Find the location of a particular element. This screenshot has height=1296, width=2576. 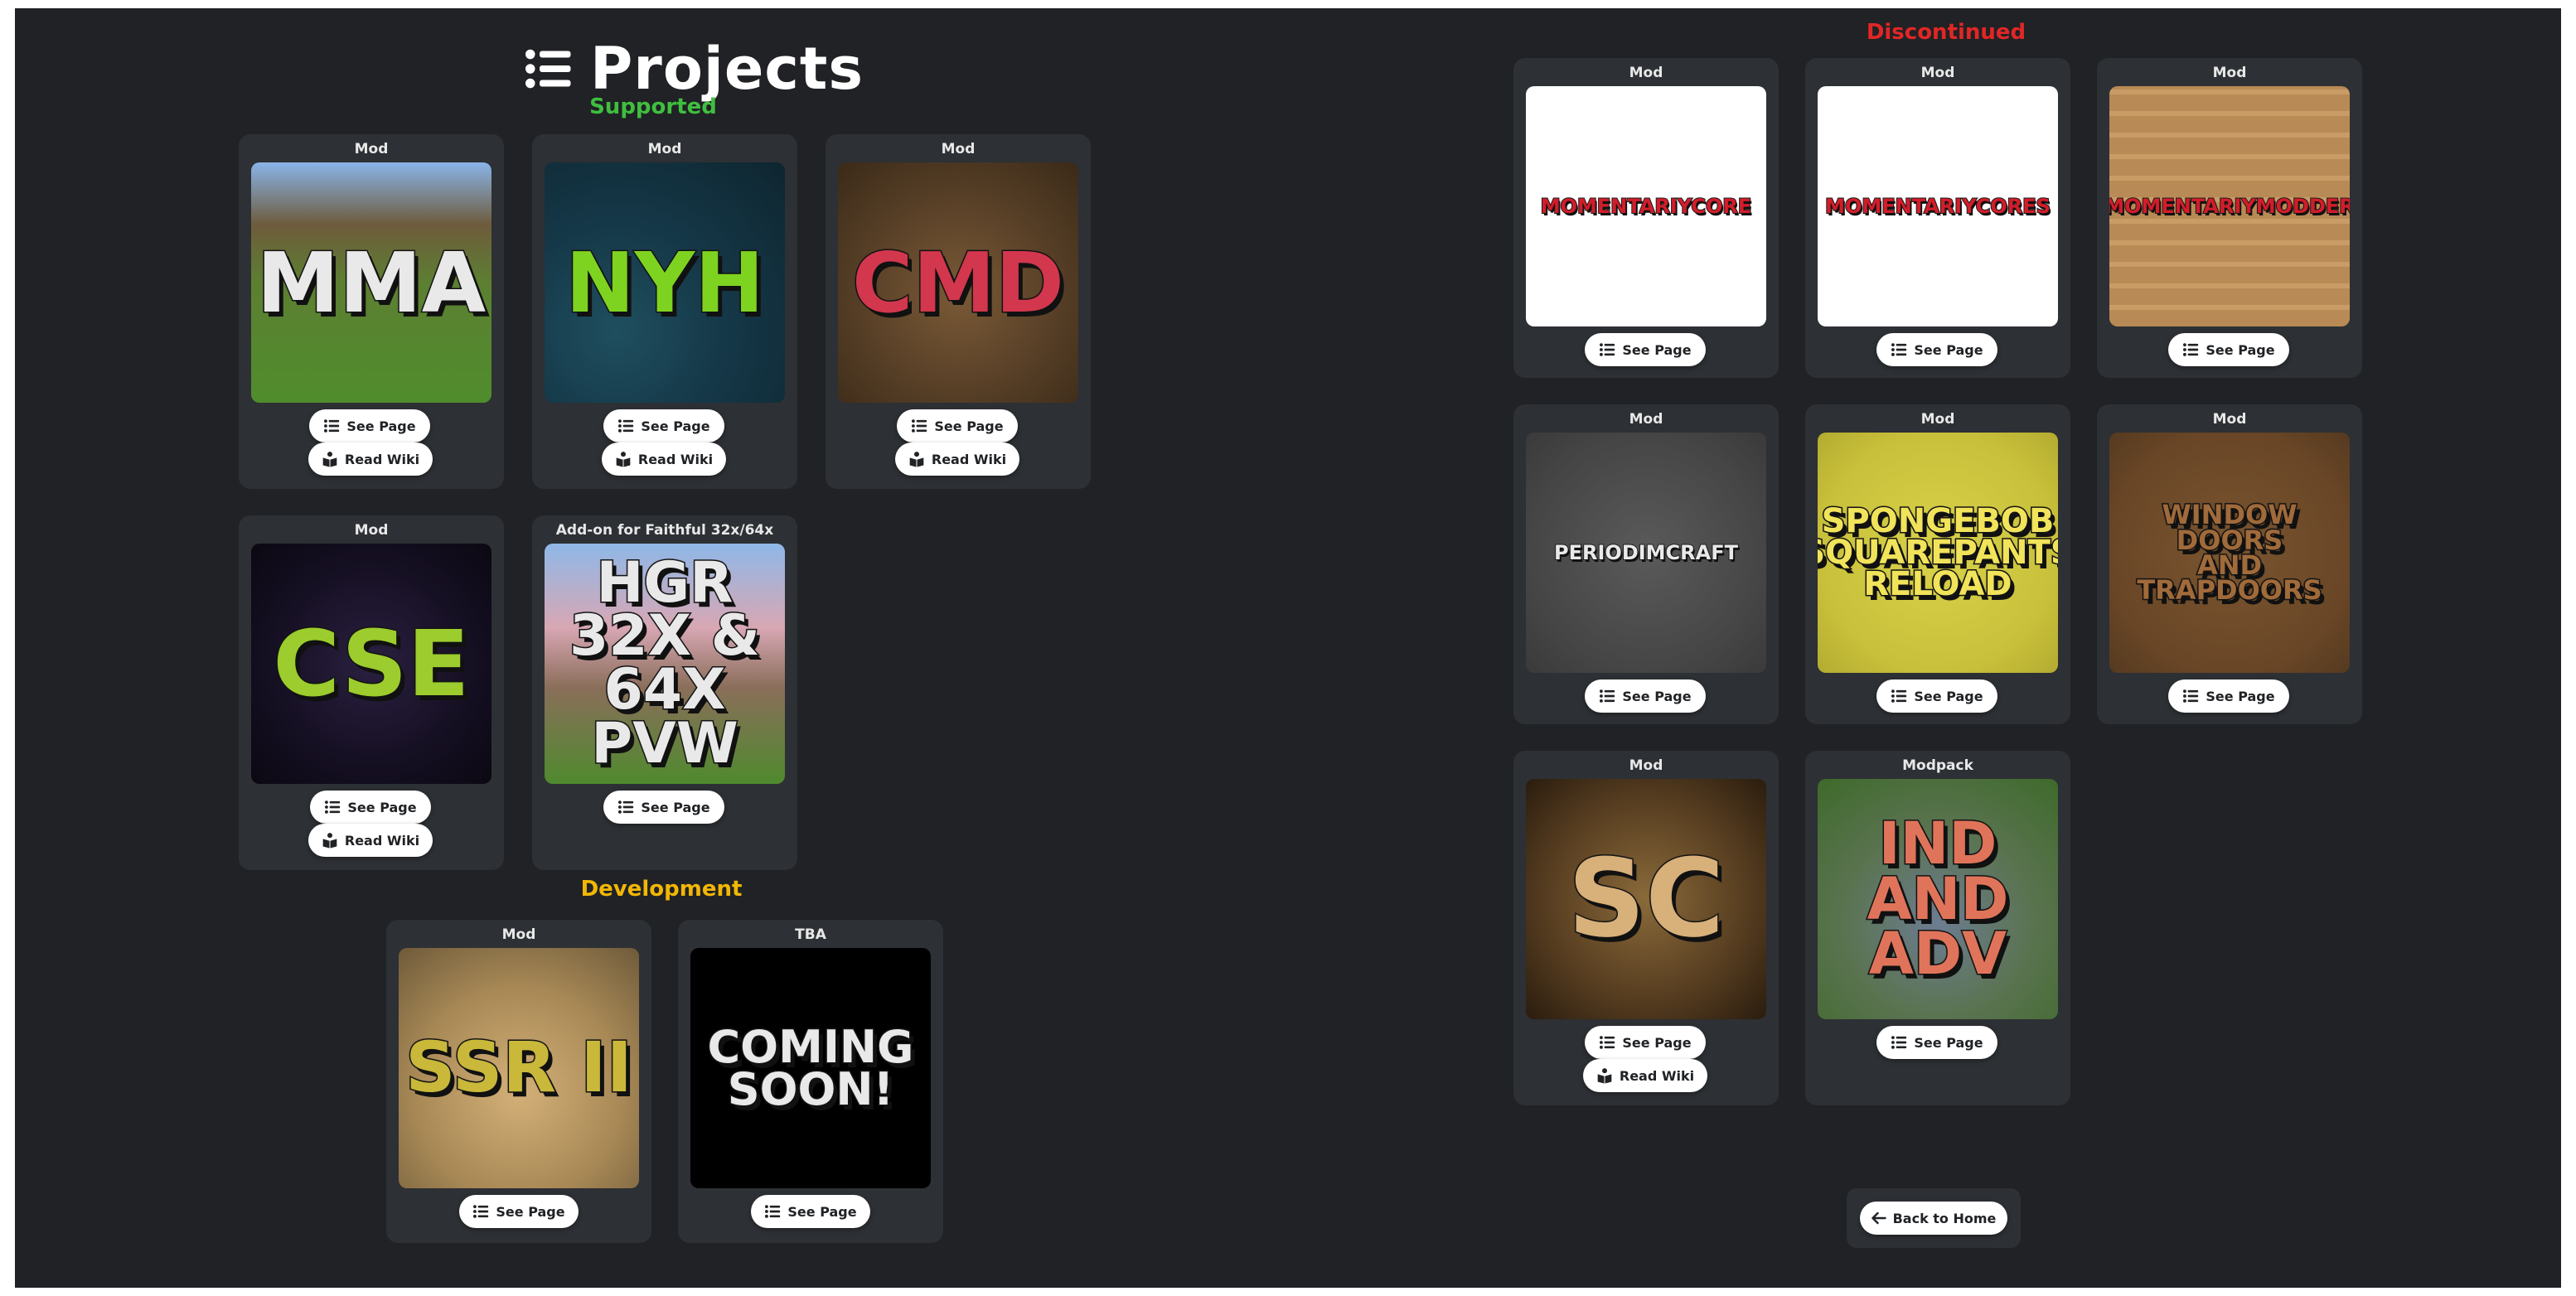

project-logo: PERIODIMCRAFT is located at coordinates (1646, 552).